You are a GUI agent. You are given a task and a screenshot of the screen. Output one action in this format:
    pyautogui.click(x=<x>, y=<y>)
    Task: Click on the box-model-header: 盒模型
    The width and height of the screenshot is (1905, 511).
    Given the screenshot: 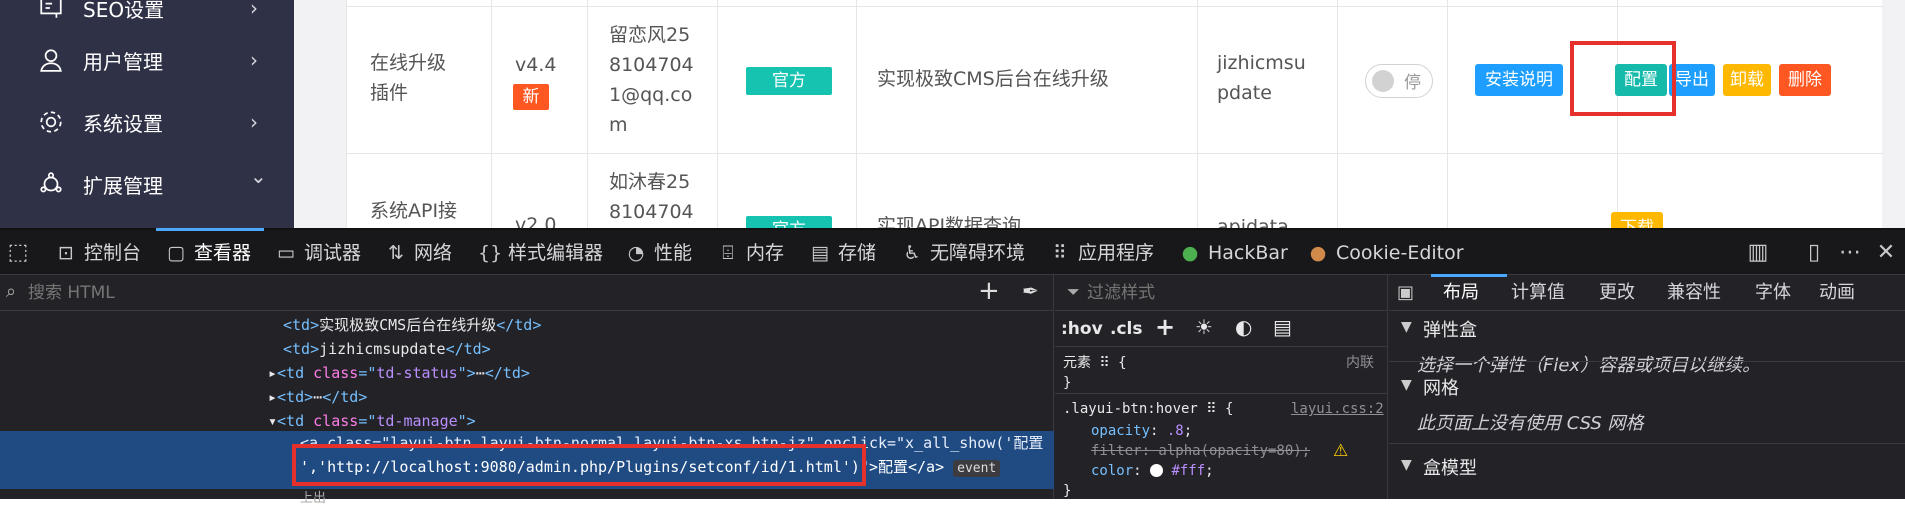 What is the action you would take?
    pyautogui.click(x=1450, y=467)
    